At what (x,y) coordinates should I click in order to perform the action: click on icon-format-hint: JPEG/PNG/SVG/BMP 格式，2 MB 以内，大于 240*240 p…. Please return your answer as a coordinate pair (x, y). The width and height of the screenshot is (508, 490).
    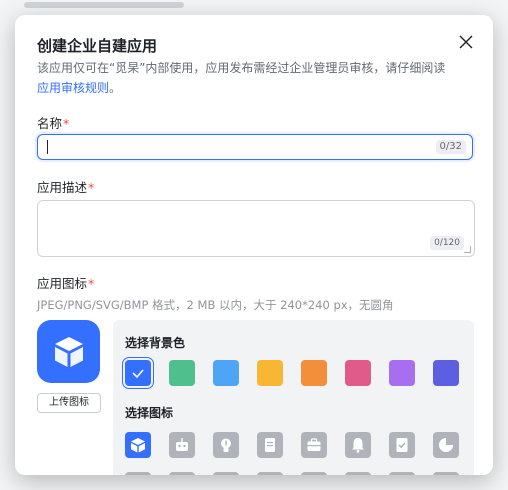
    Looking at the image, I should click on (215, 305).